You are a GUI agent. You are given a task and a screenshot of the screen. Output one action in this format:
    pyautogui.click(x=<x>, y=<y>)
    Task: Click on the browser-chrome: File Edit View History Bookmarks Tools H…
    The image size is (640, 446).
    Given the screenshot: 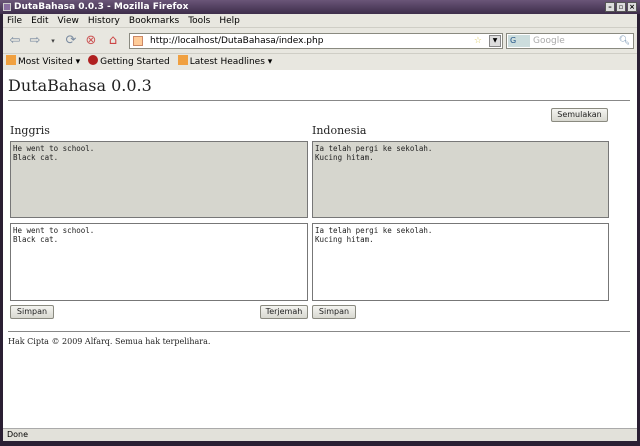 What is the action you would take?
    pyautogui.click(x=320, y=42)
    